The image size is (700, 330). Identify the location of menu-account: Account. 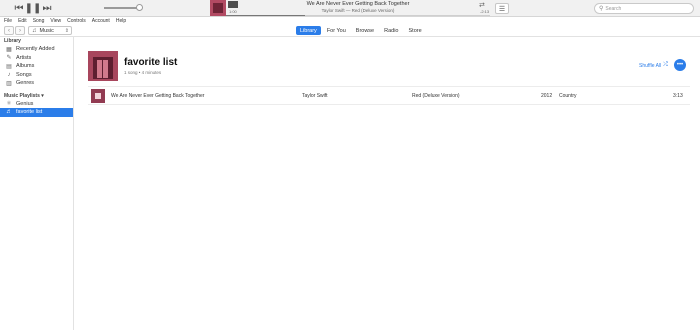
(101, 21).